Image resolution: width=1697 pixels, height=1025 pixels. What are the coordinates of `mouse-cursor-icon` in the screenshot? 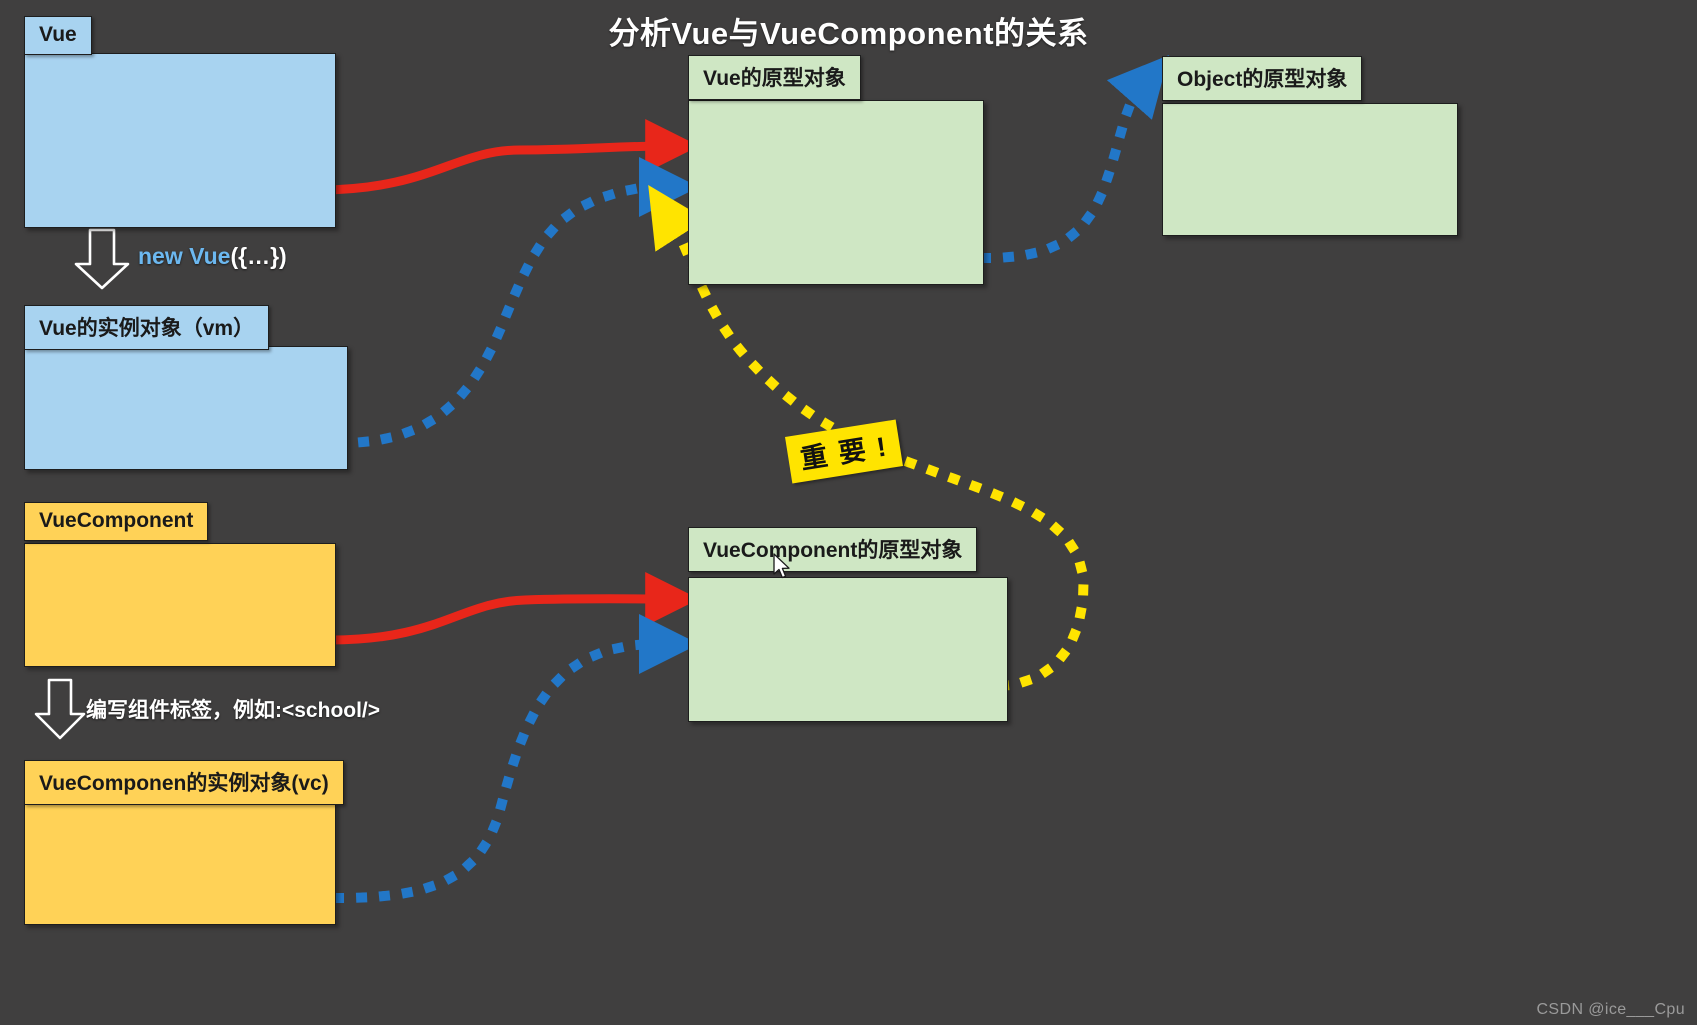 It's located at (783, 569).